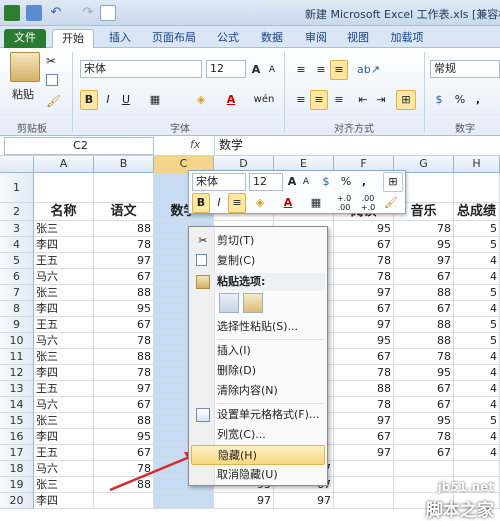 The image size is (500, 521). Describe the element at coordinates (258, 455) in the screenshot. I see `menu-item-hide: 隐藏(H)` at that location.